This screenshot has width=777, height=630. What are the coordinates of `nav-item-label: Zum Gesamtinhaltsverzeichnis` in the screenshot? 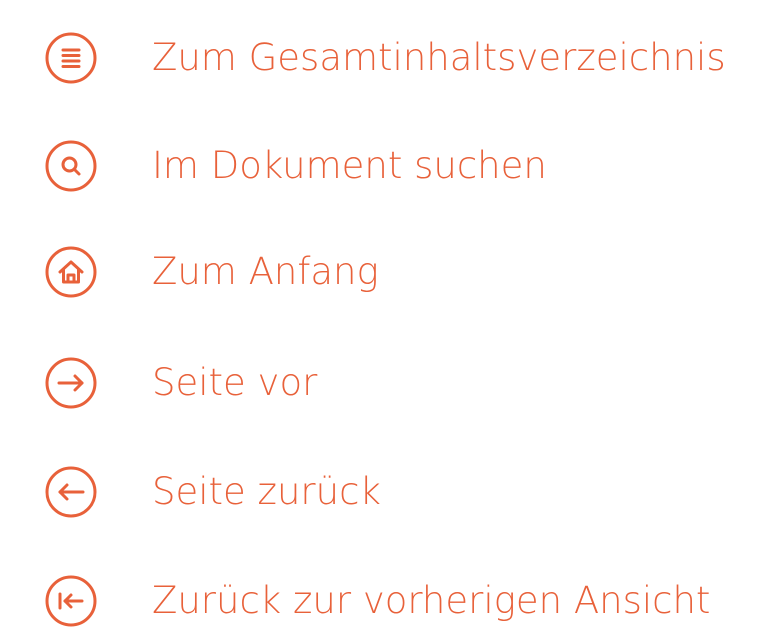 It's located at (439, 57).